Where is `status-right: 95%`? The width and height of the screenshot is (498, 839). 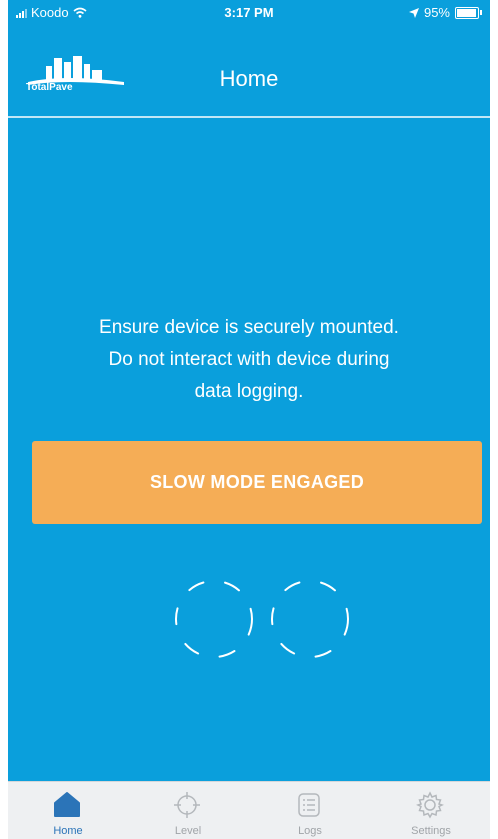
status-right: 95% is located at coordinates (445, 12).